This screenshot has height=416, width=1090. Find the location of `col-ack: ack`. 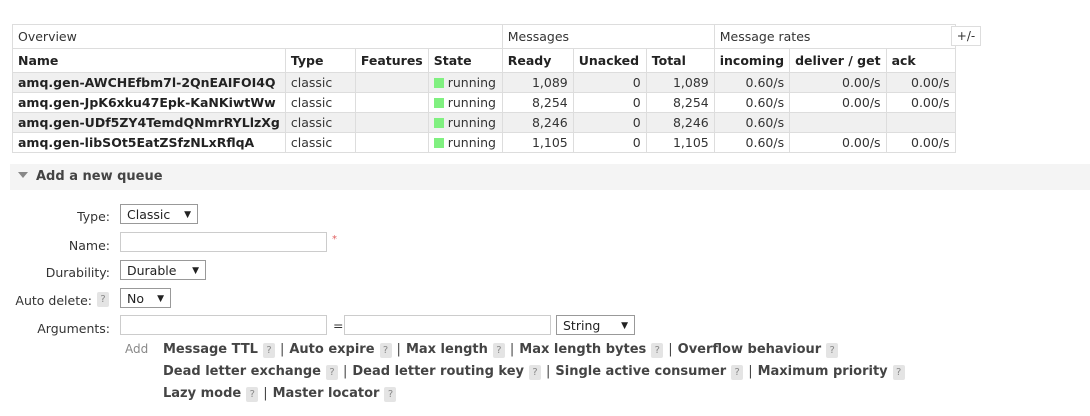

col-ack: ack is located at coordinates (920, 60).